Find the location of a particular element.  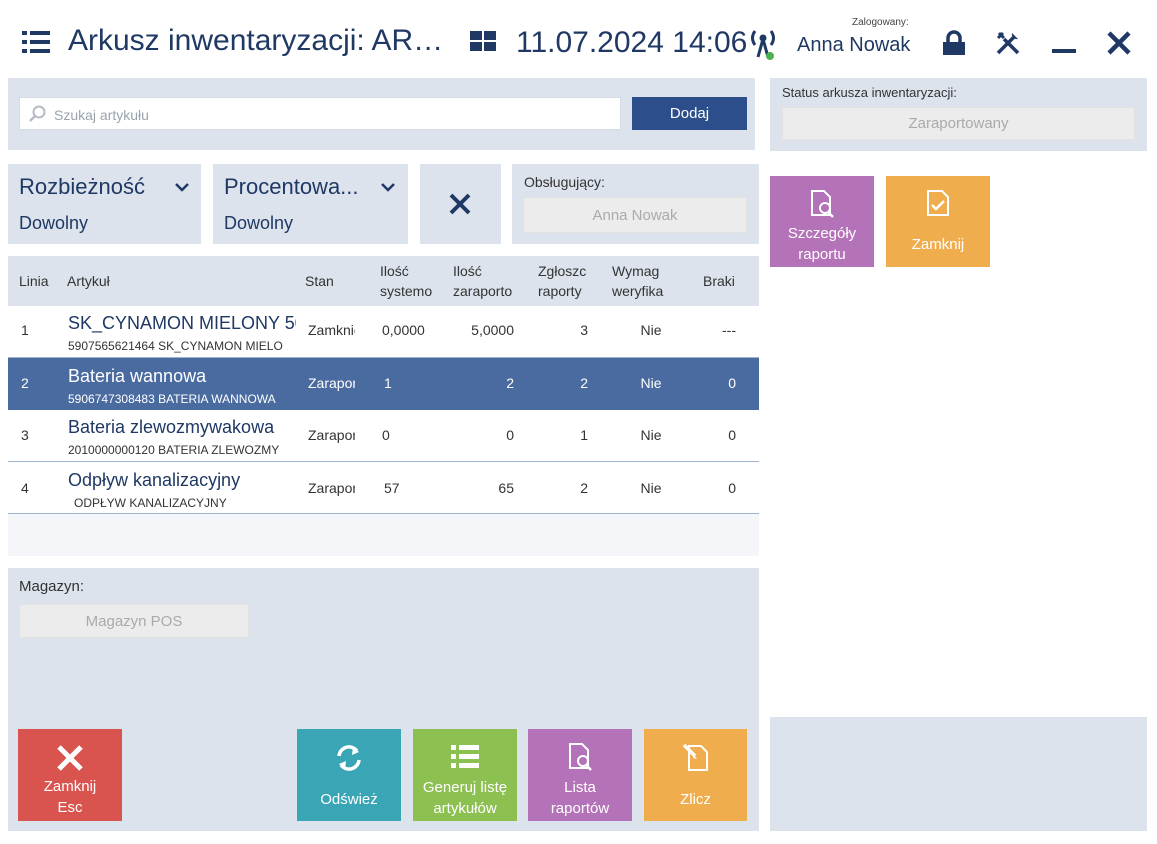

col-ilosc-sys-line2: systemo is located at coordinates (406, 291).